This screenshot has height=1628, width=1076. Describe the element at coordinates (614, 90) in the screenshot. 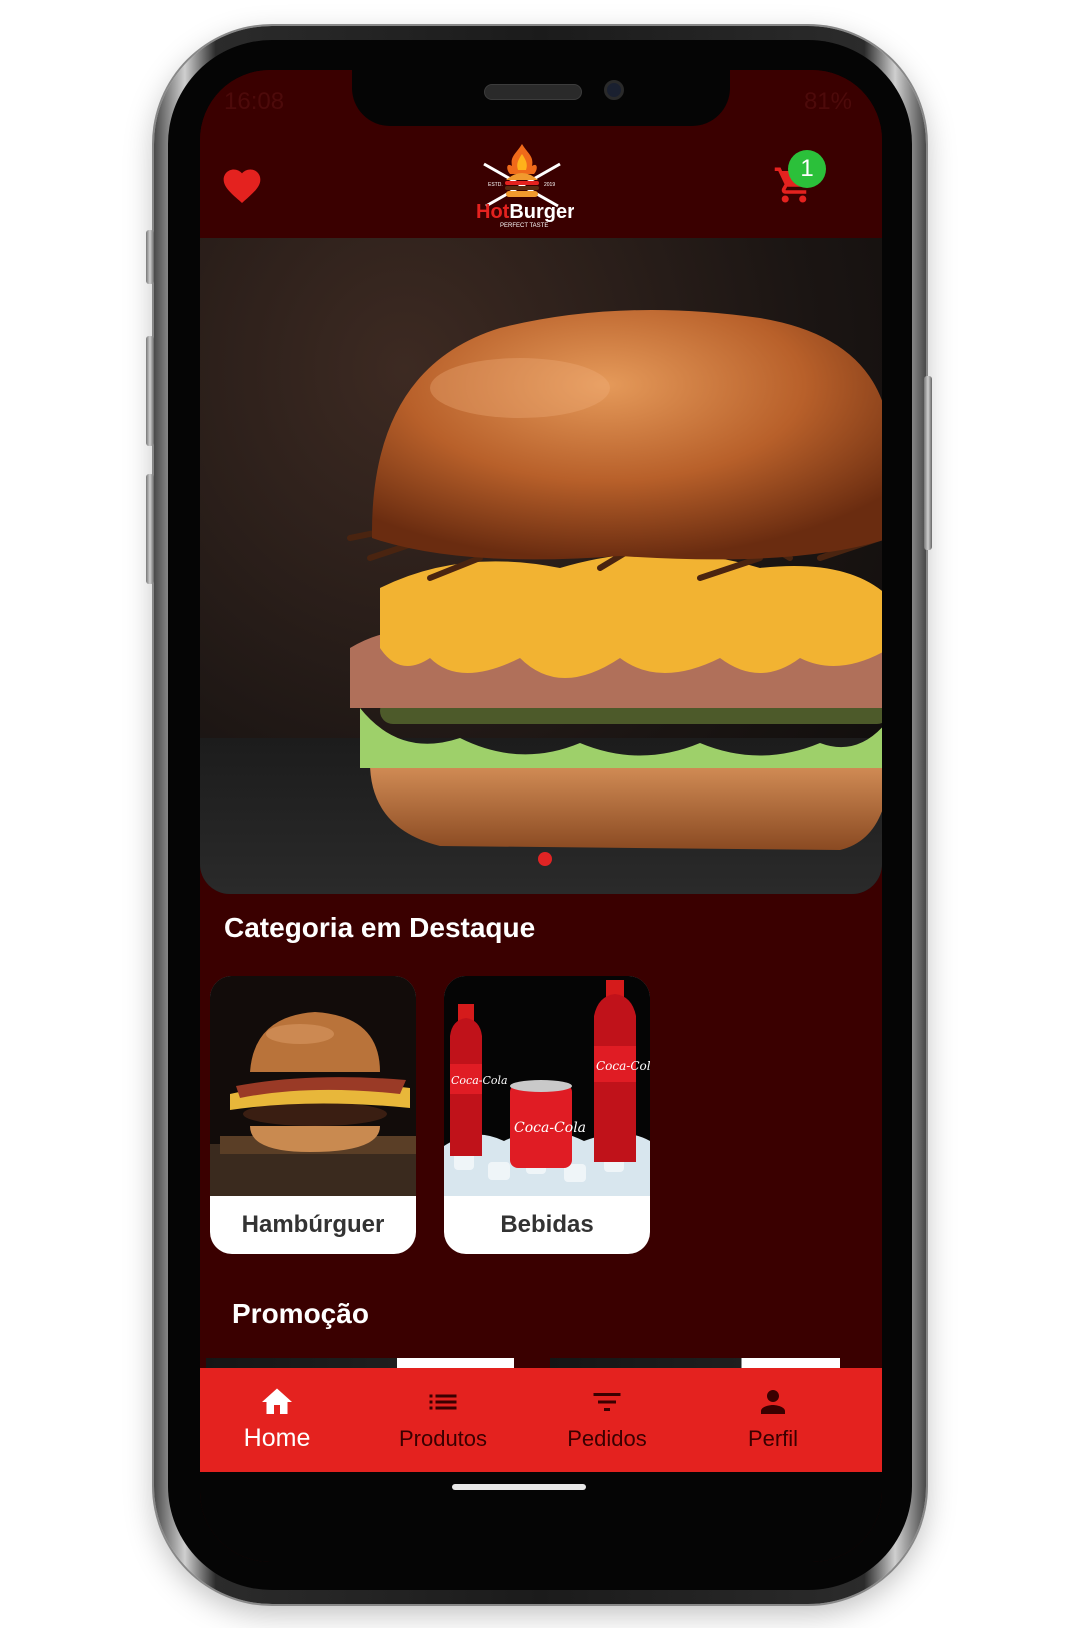

I see `front-camera` at that location.